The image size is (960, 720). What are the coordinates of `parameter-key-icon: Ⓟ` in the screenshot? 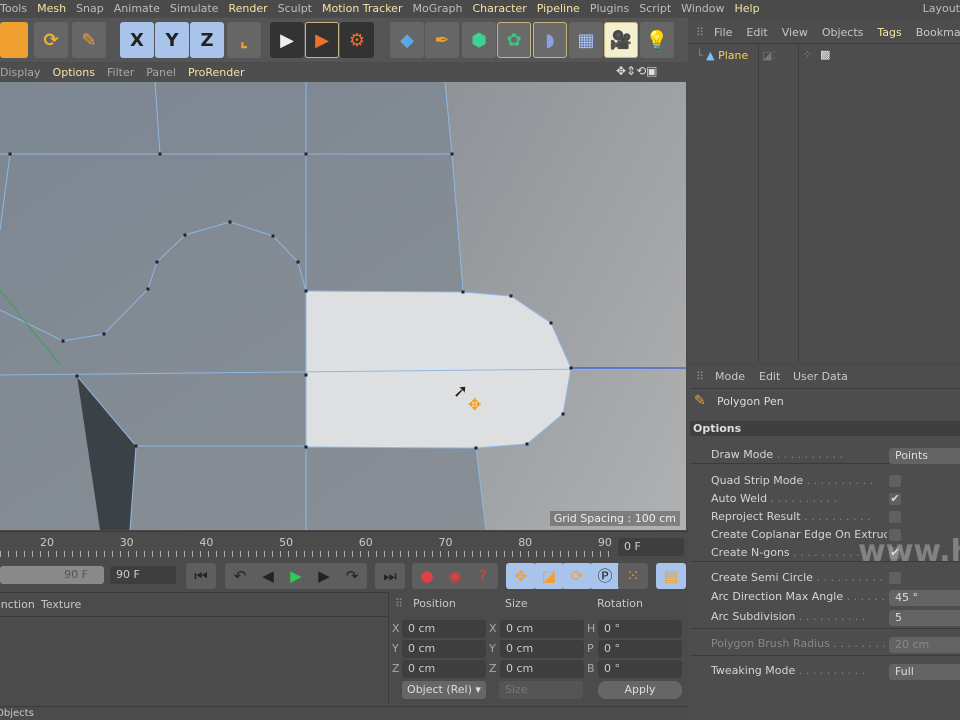 It's located at (605, 576).